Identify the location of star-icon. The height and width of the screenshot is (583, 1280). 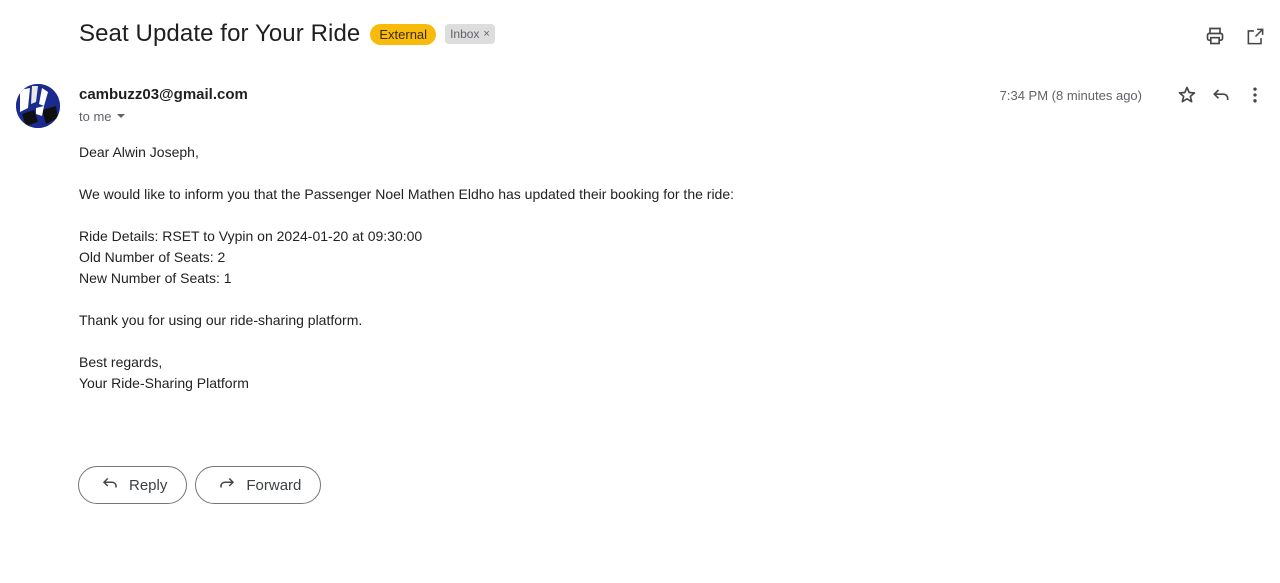
(1187, 95).